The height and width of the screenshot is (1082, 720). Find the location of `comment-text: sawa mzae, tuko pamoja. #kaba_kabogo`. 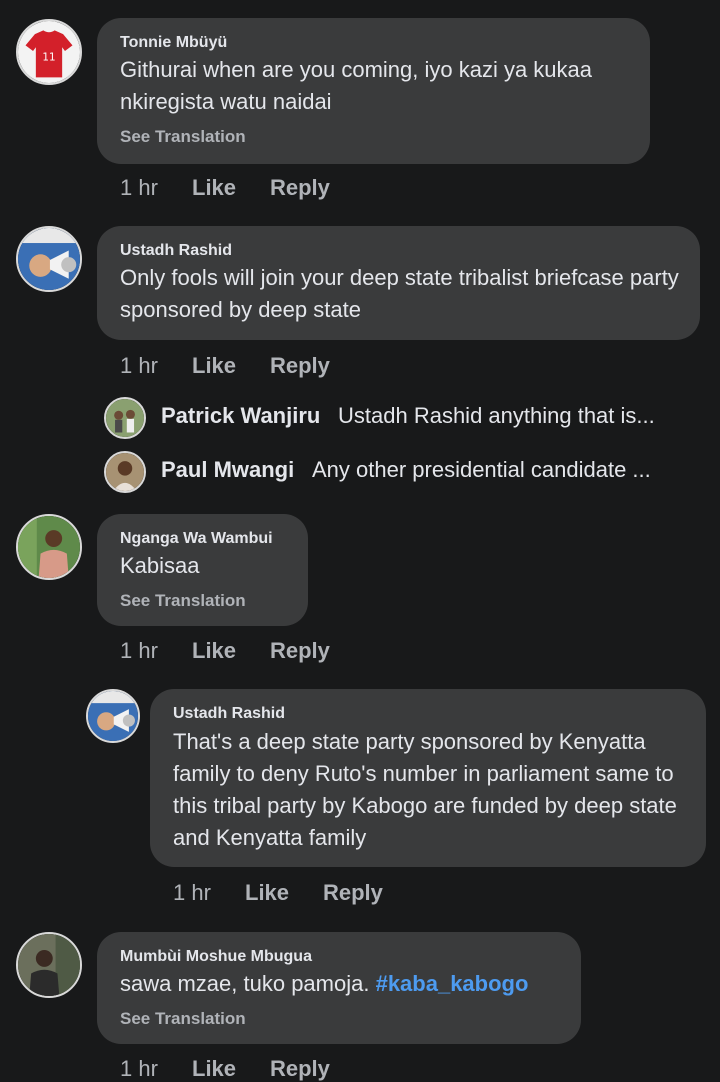

comment-text: sawa mzae, tuko pamoja. #kaba_kabogo is located at coordinates (345, 984).